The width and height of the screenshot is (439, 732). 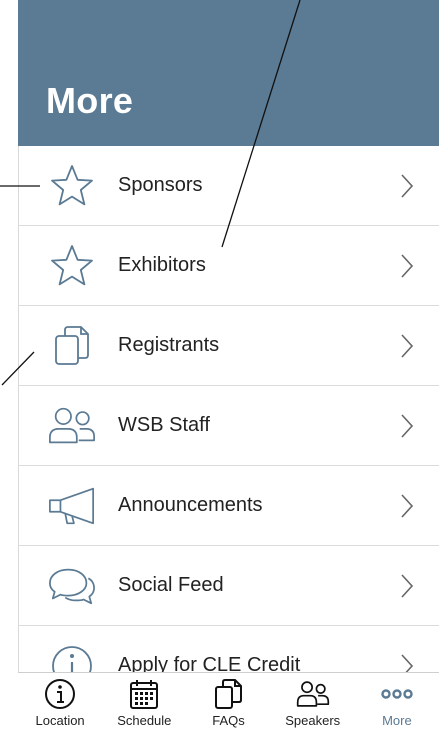 I want to click on menu-item-announcements: Announcements, so click(x=229, y=506).